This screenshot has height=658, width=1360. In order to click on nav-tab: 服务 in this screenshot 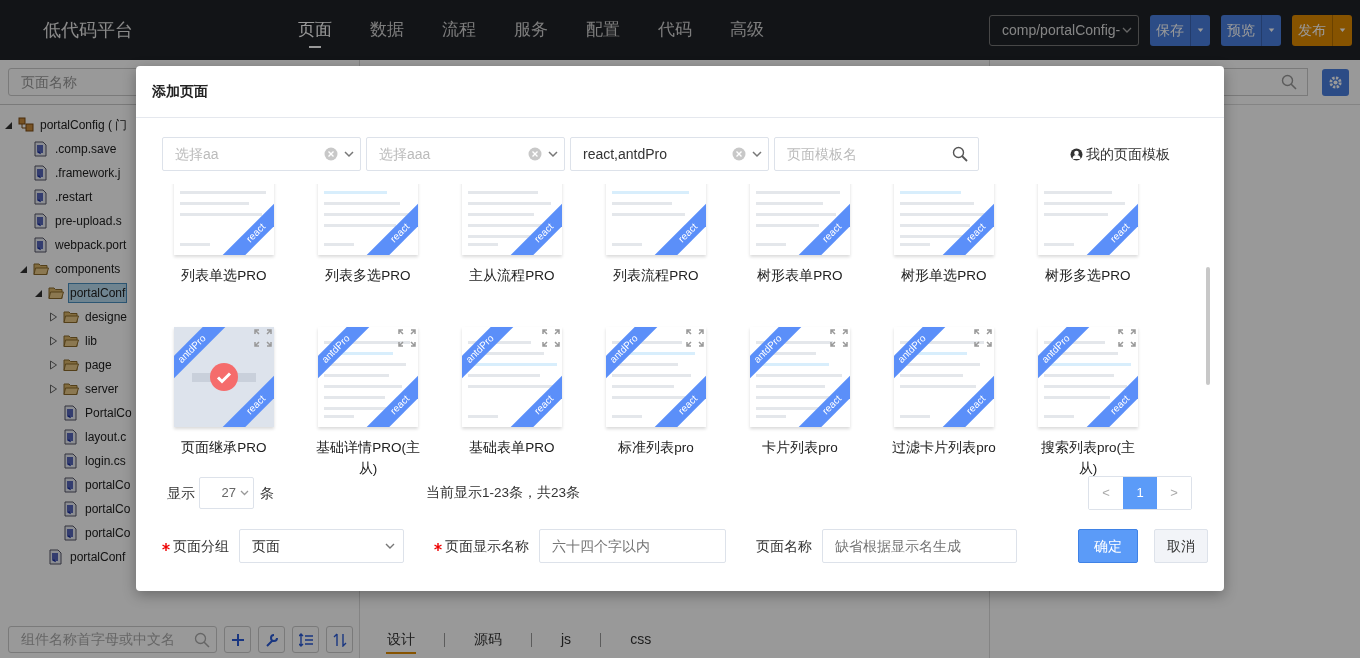, I will do `click(531, 30)`.